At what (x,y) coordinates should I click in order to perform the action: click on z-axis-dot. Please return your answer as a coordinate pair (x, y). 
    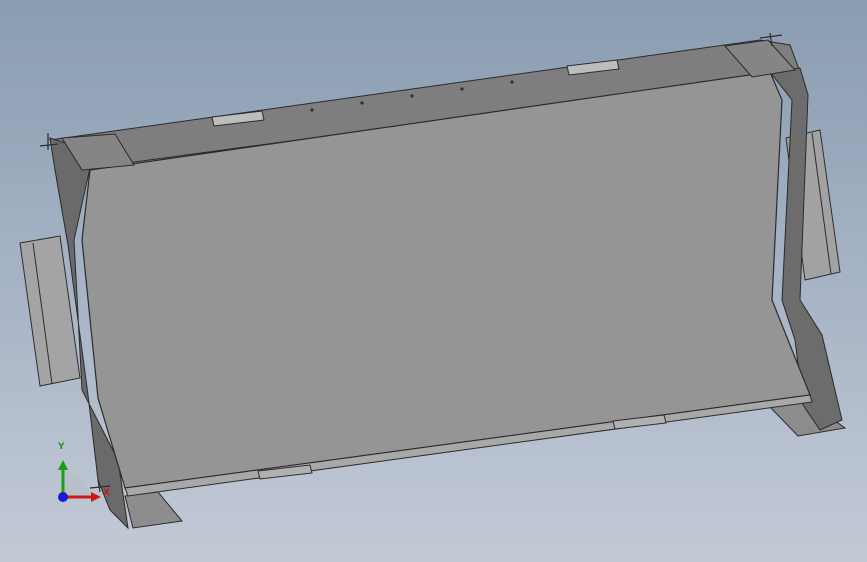
    Looking at the image, I should click on (63, 497).